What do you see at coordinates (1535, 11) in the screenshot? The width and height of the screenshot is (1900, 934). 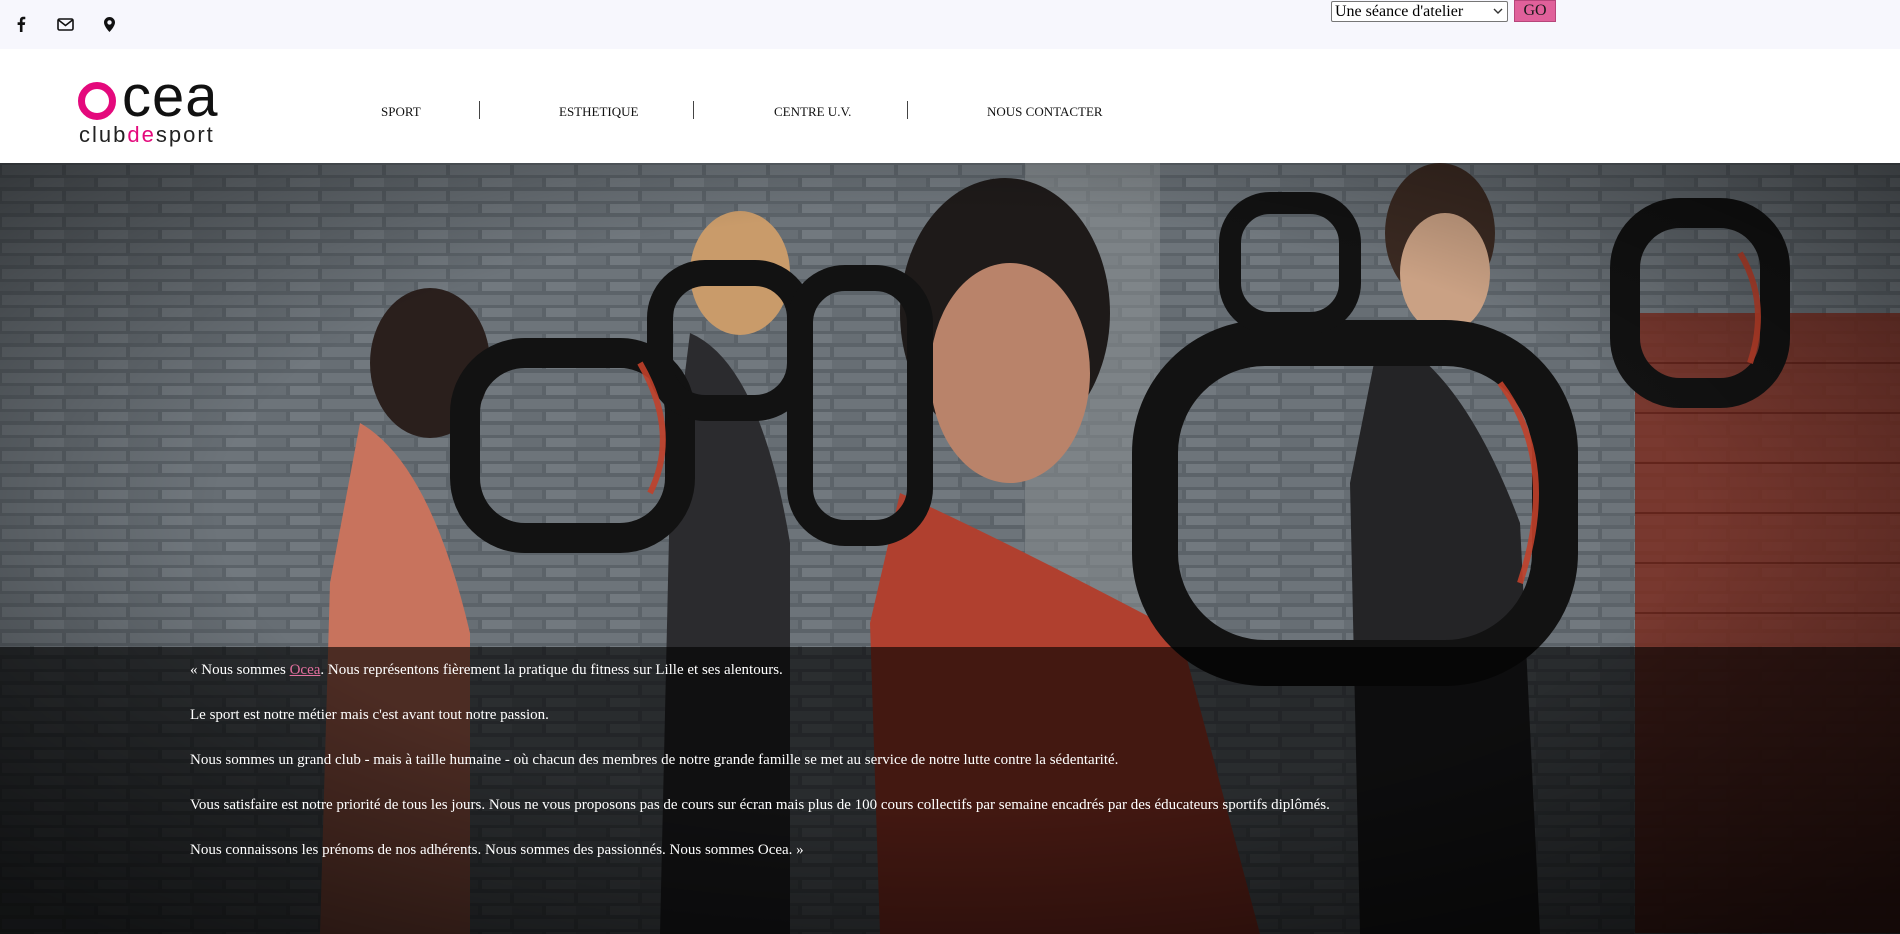 I see `go-button: GO` at bounding box center [1535, 11].